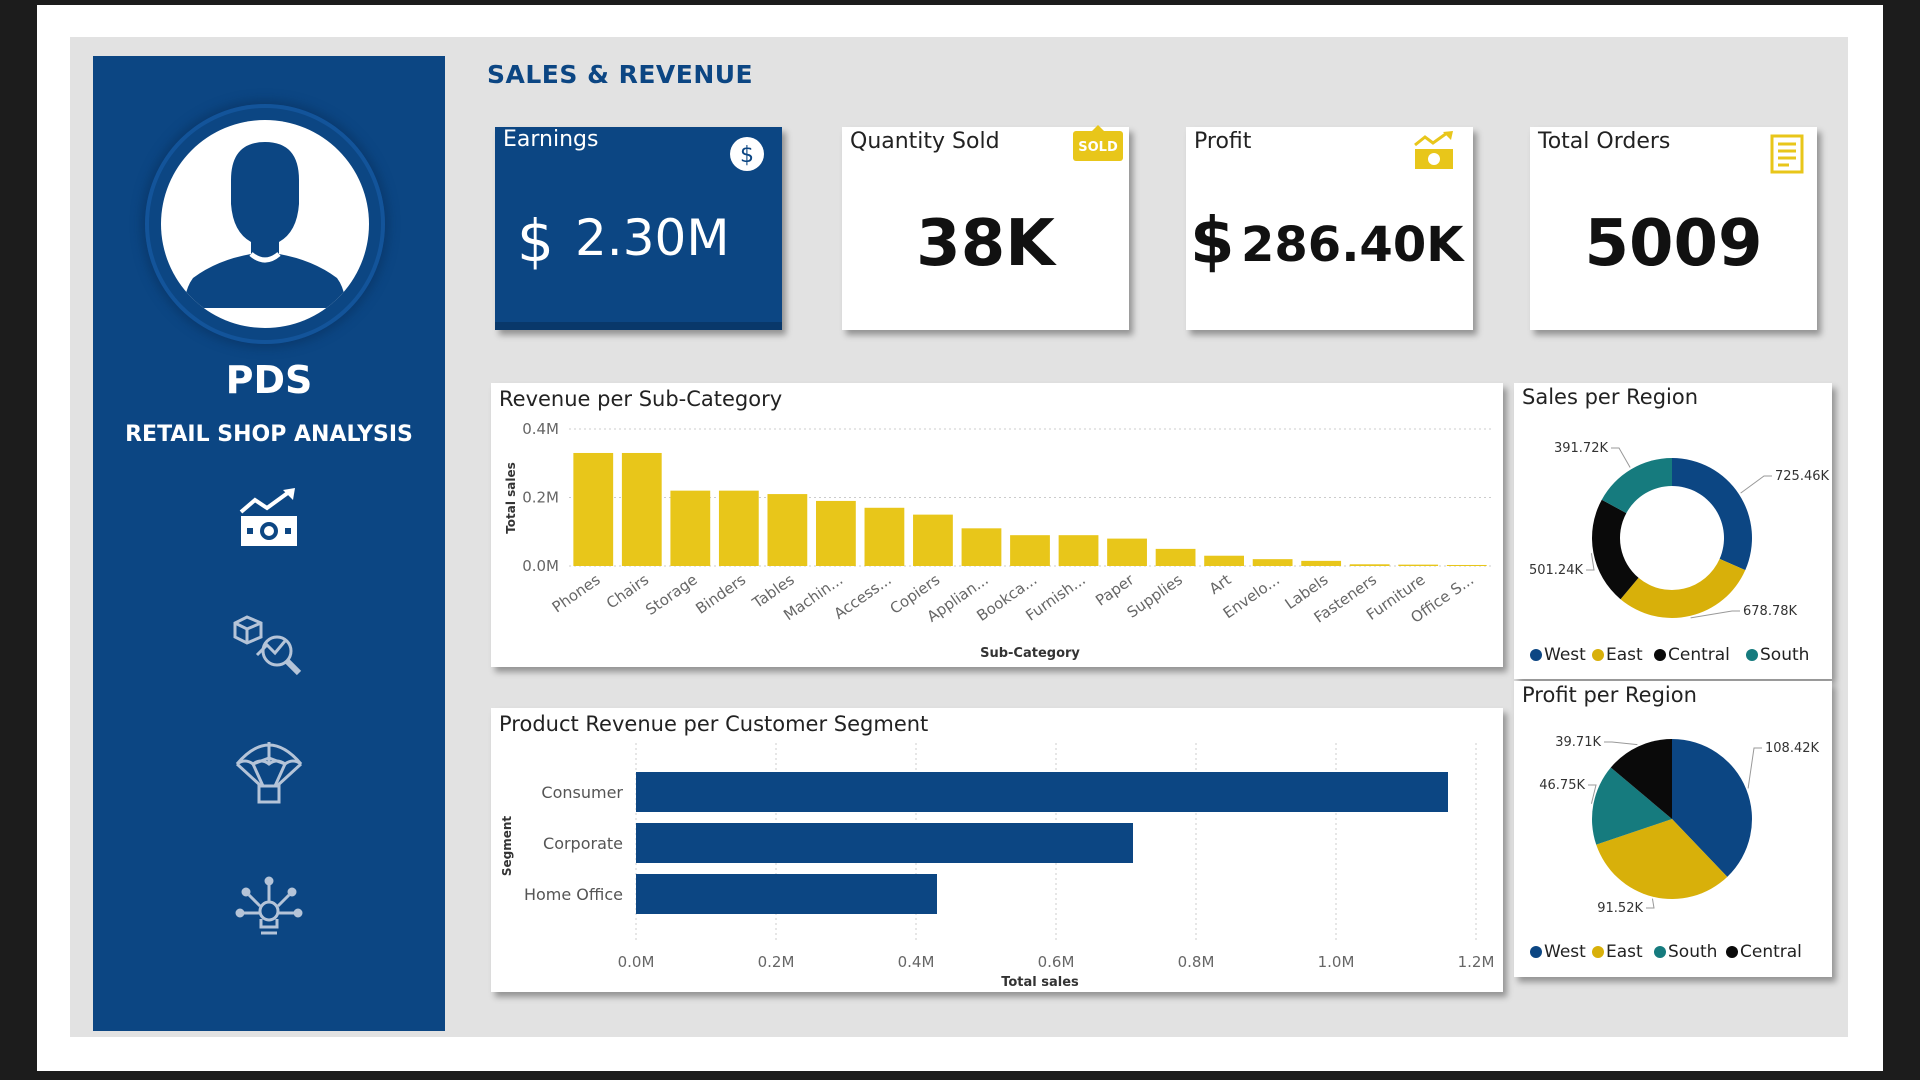  What do you see at coordinates (671, 595) in the screenshot?
I see `x-tick-label: Storage` at bounding box center [671, 595].